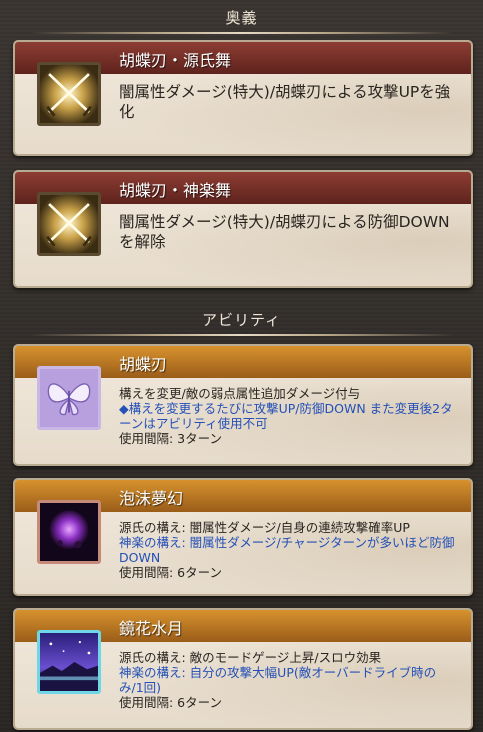 The width and height of the screenshot is (483, 732). What do you see at coordinates (241, 17) in the screenshot?
I see `ougi-section-title: 奥義` at bounding box center [241, 17].